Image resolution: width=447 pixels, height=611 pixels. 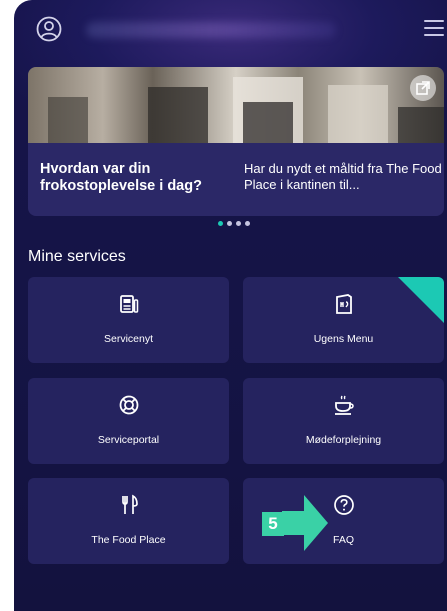 What do you see at coordinates (434, 29) in the screenshot?
I see `hamburger-menu-icon` at bounding box center [434, 29].